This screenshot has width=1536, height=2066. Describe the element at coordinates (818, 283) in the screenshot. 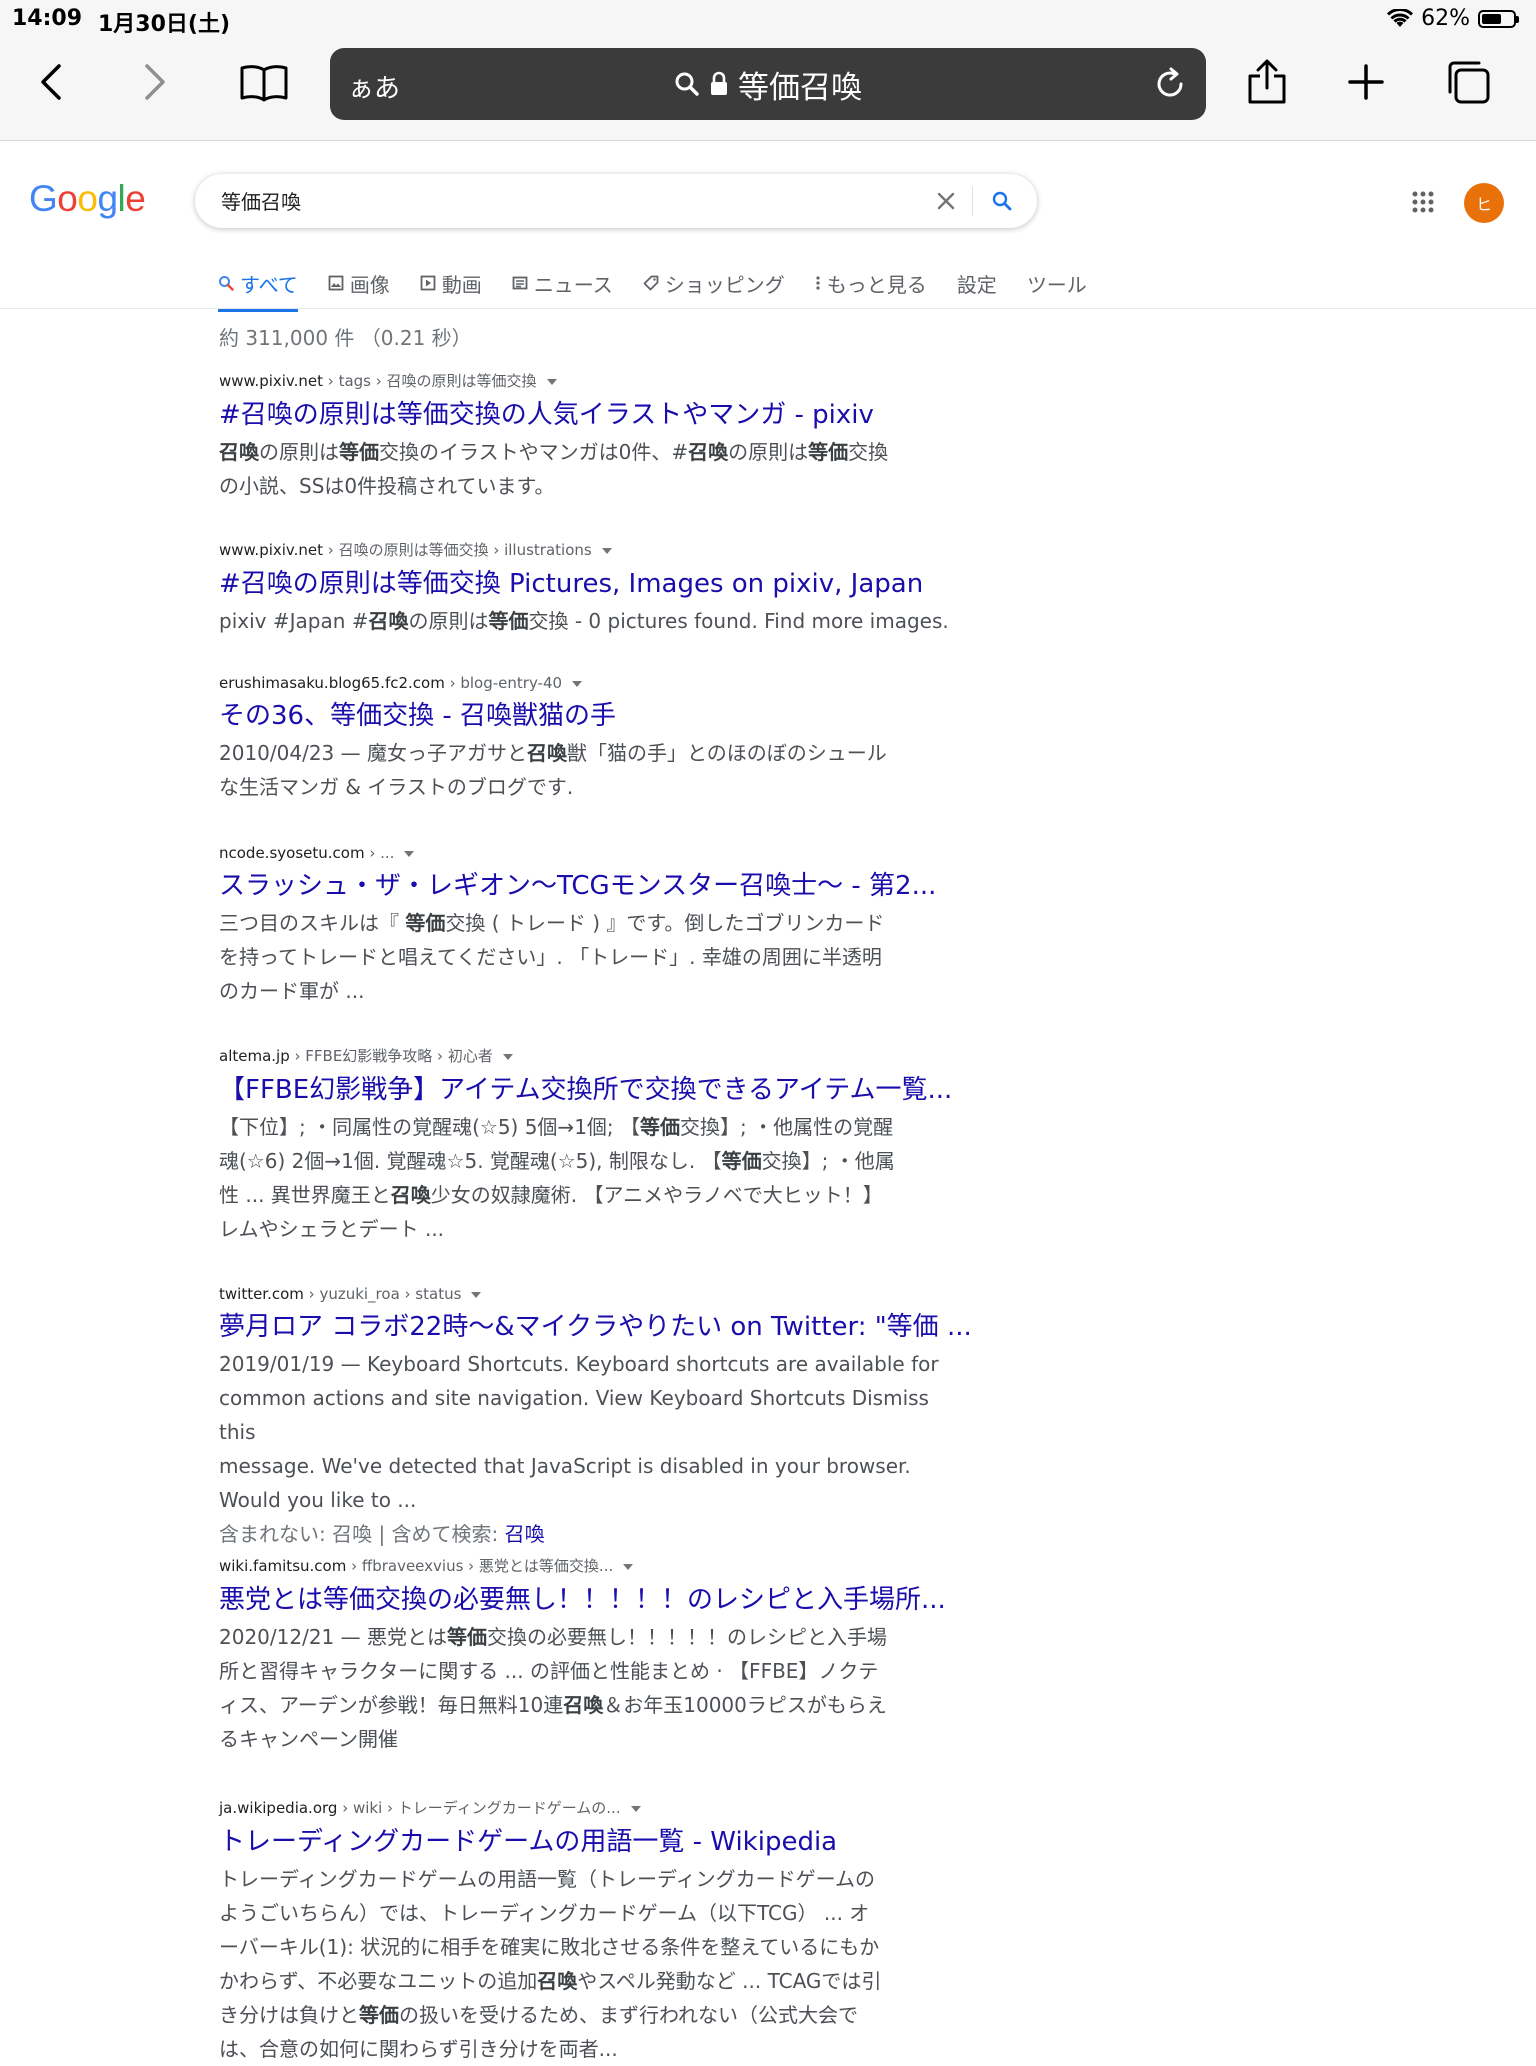

I see `more-vert-icon` at that location.